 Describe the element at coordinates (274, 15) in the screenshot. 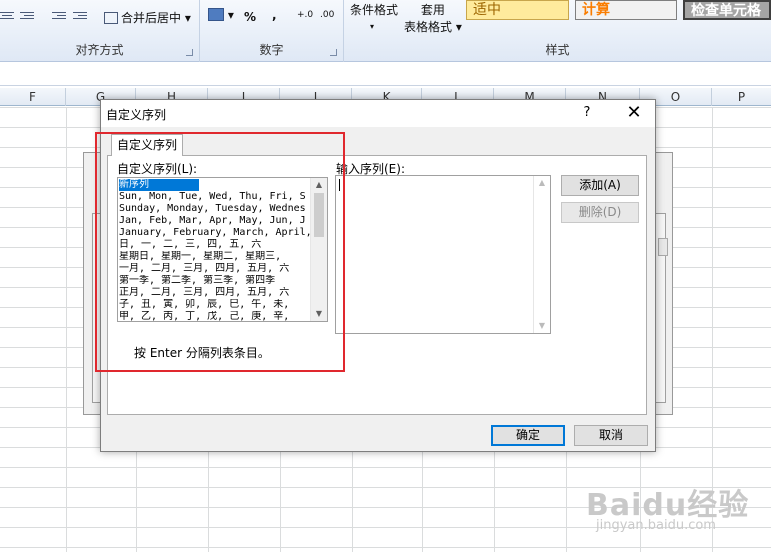

I see `comma-button: ,` at that location.